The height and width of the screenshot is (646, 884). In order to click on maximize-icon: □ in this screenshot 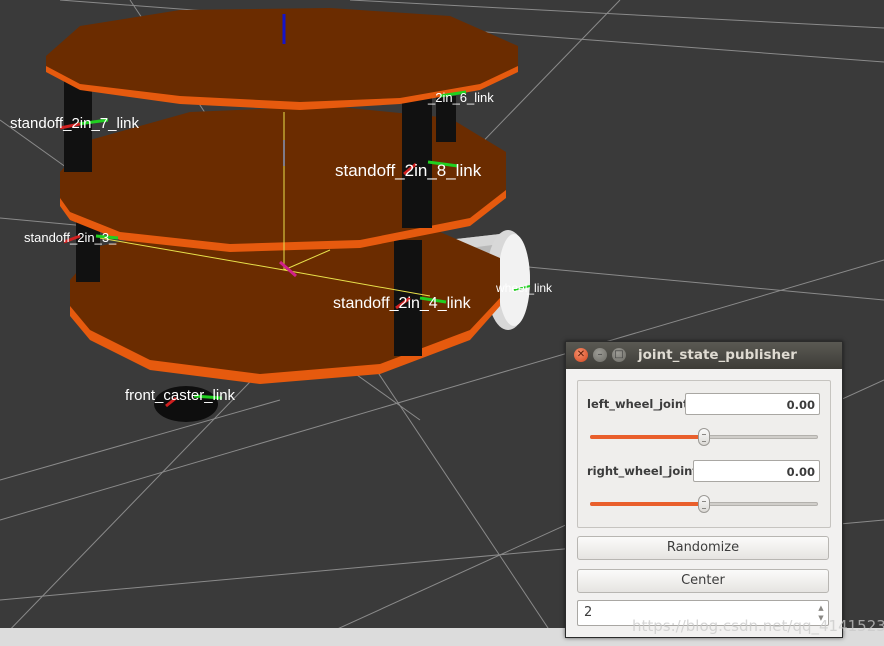, I will do `click(619, 355)`.